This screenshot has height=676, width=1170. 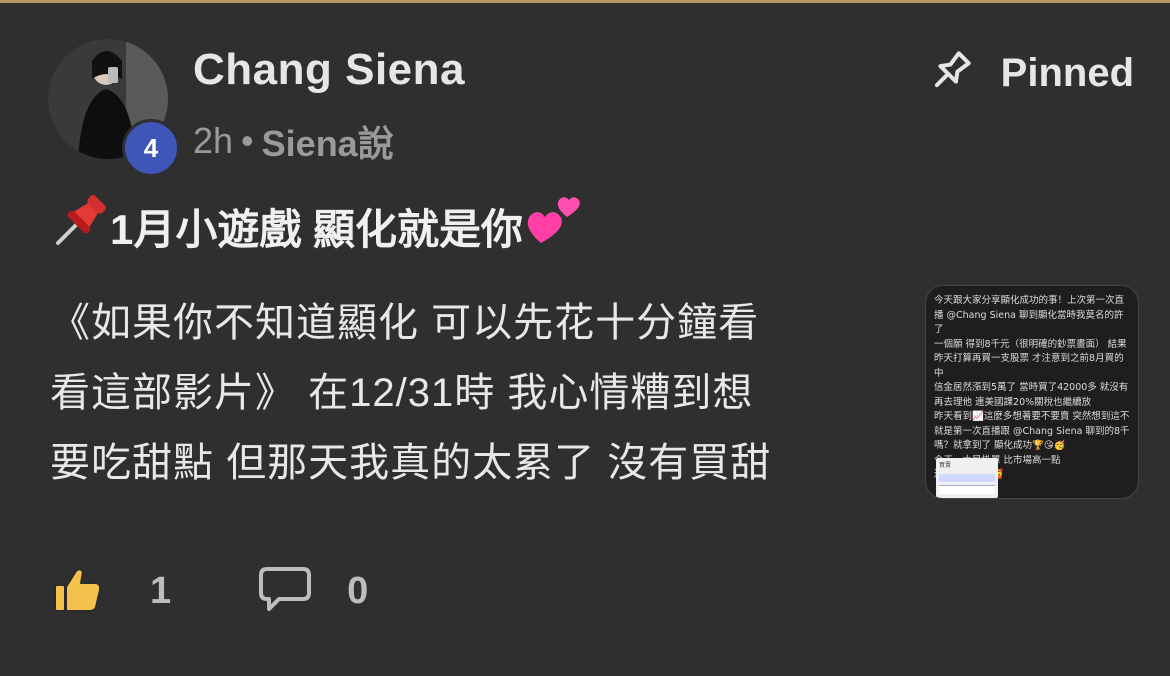 What do you see at coordinates (1032, 431) in the screenshot?
I see `thumbnail-line: 就是第一次直播跟 @Chang Siena 聊到的8千` at bounding box center [1032, 431].